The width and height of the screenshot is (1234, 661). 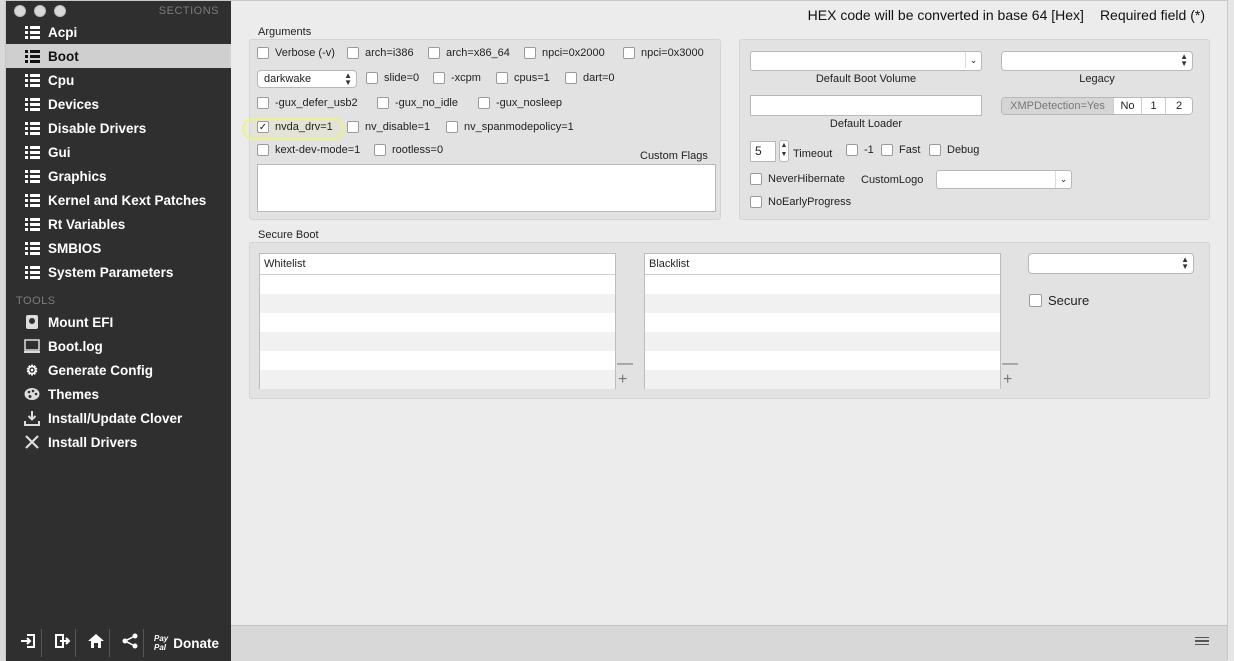 What do you see at coordinates (307, 79) in the screenshot?
I see `darkwake-select: darkwake ▲ ▼` at bounding box center [307, 79].